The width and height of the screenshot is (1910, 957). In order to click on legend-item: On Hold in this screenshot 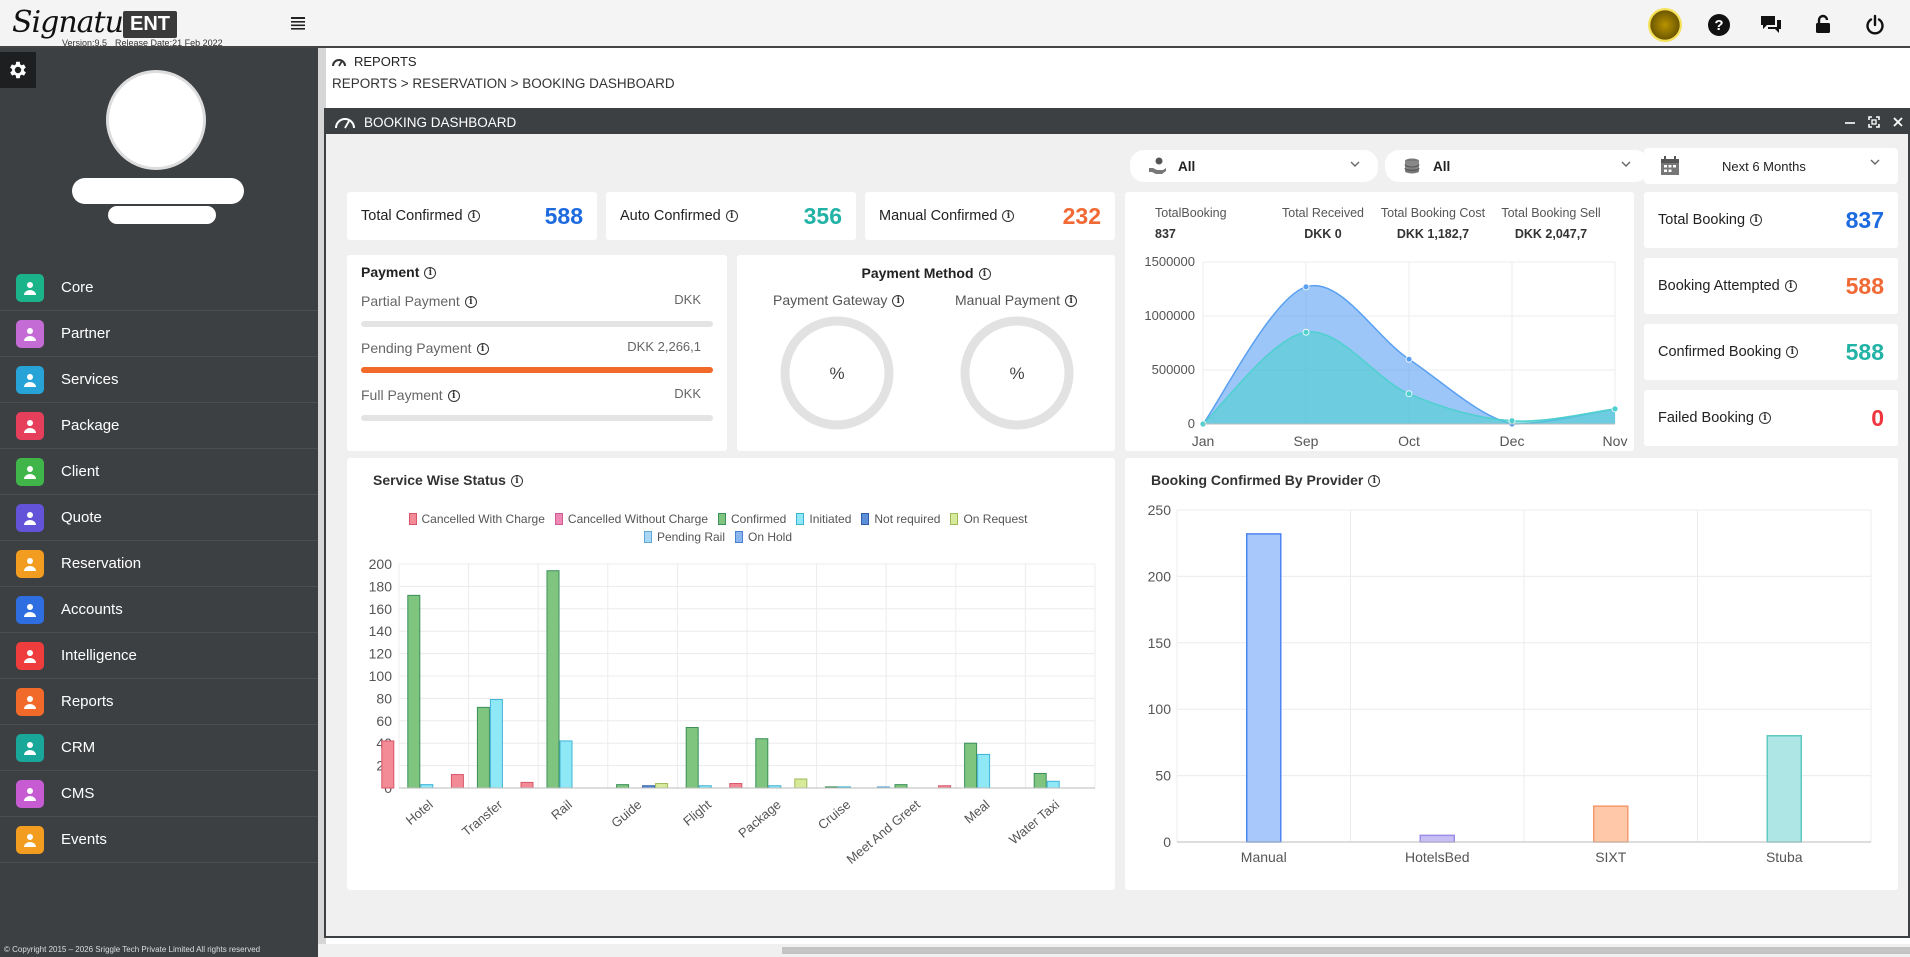, I will do `click(763, 537)`.